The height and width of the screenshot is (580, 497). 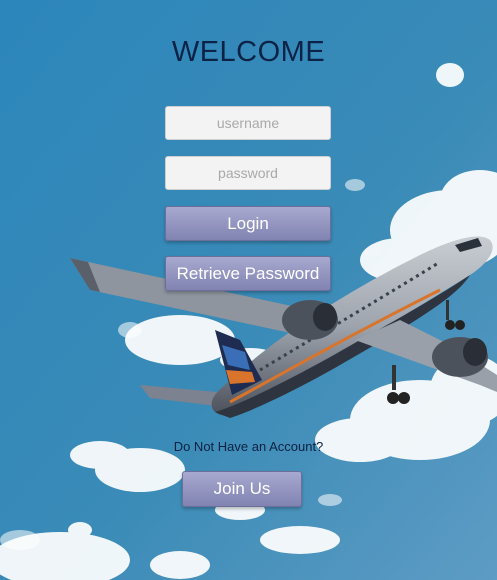 What do you see at coordinates (248, 446) in the screenshot?
I see `signup-prompt: Do Not Have an Account?` at bounding box center [248, 446].